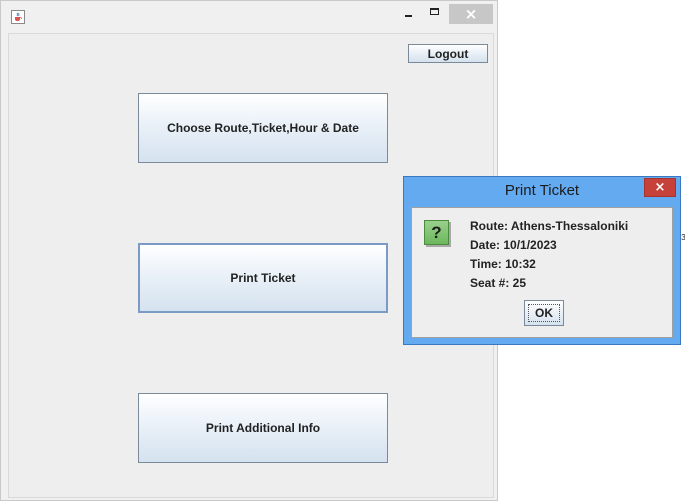 This screenshot has width=685, height=503. What do you see at coordinates (542, 190) in the screenshot?
I see `dialog-title: Print Ticket` at bounding box center [542, 190].